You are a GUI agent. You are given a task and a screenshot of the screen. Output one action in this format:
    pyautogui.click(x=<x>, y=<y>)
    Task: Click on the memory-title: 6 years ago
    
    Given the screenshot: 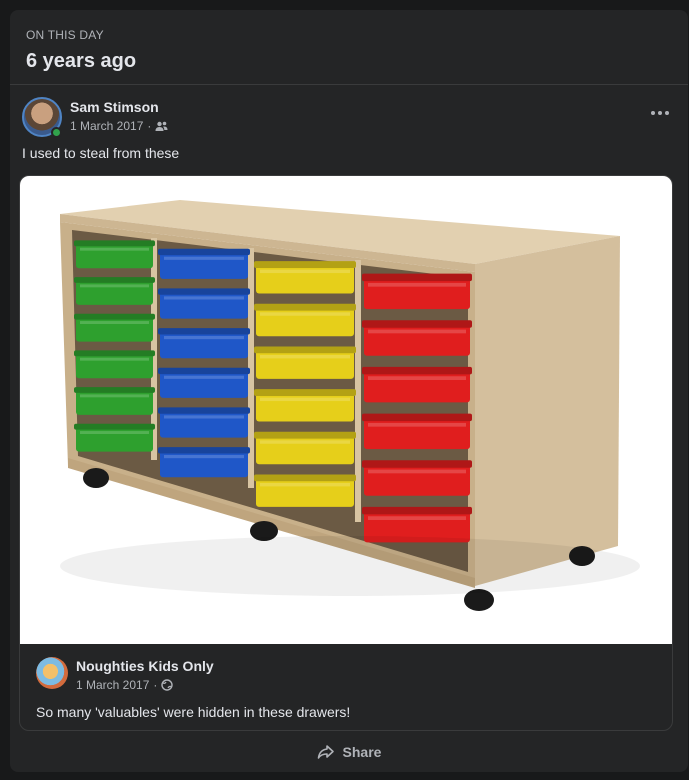 What is the action you would take?
    pyautogui.click(x=81, y=61)
    